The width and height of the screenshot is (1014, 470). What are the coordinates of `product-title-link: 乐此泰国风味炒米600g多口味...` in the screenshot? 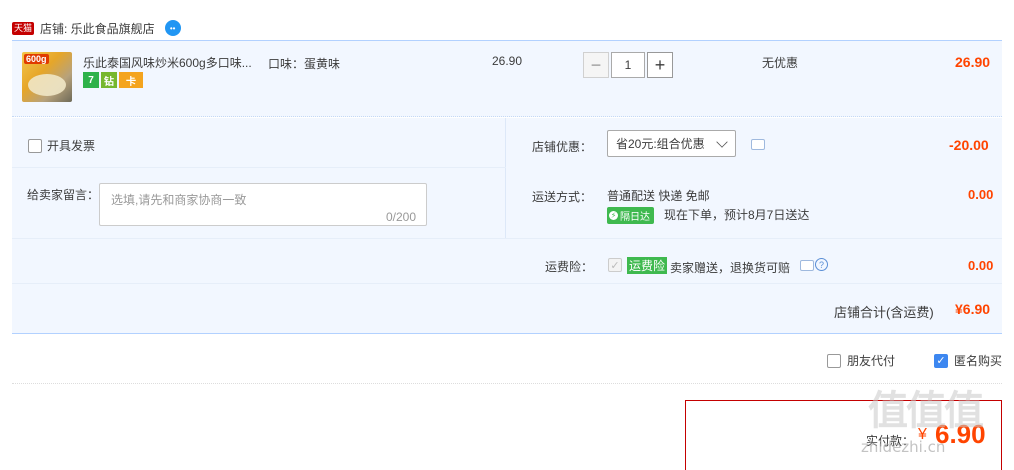 It's located at (170, 62).